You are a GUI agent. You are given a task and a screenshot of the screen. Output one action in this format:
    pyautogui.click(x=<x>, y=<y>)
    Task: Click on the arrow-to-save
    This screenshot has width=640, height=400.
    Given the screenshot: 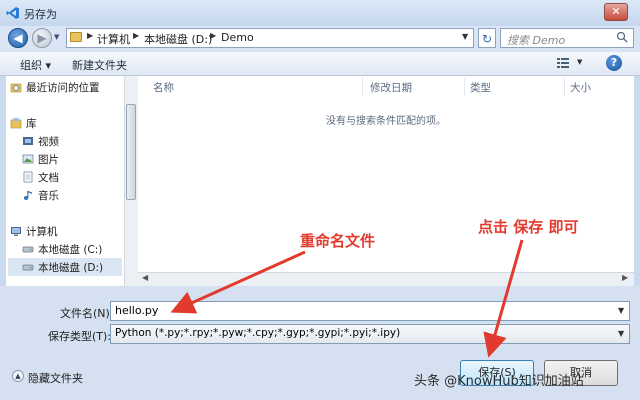 What is the action you would take?
    pyautogui.click(x=503, y=298)
    